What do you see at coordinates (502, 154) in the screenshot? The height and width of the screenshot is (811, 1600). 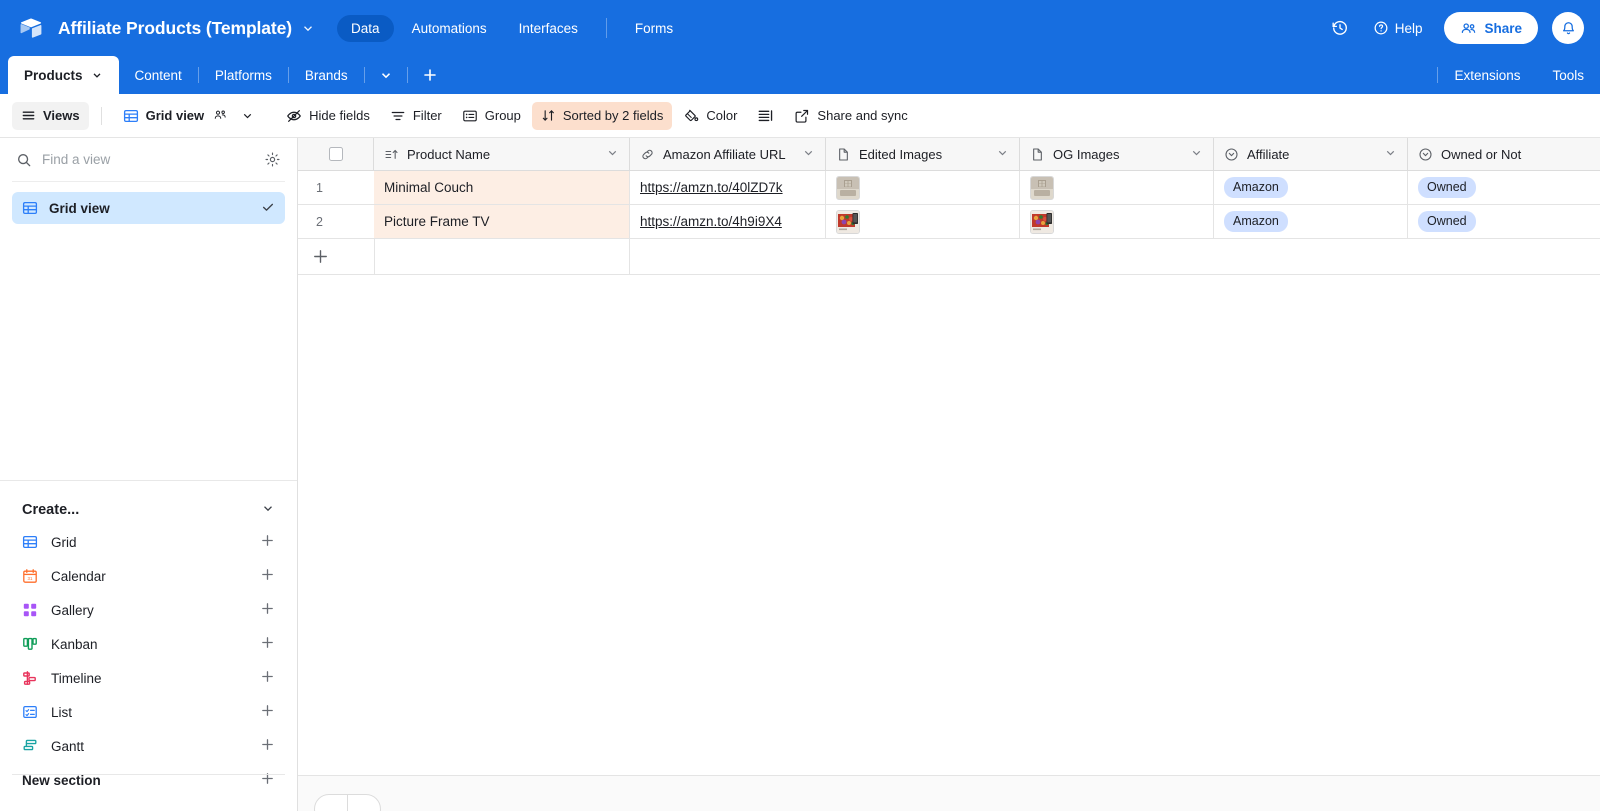 I see `column-header-product-name: Product Name` at bounding box center [502, 154].